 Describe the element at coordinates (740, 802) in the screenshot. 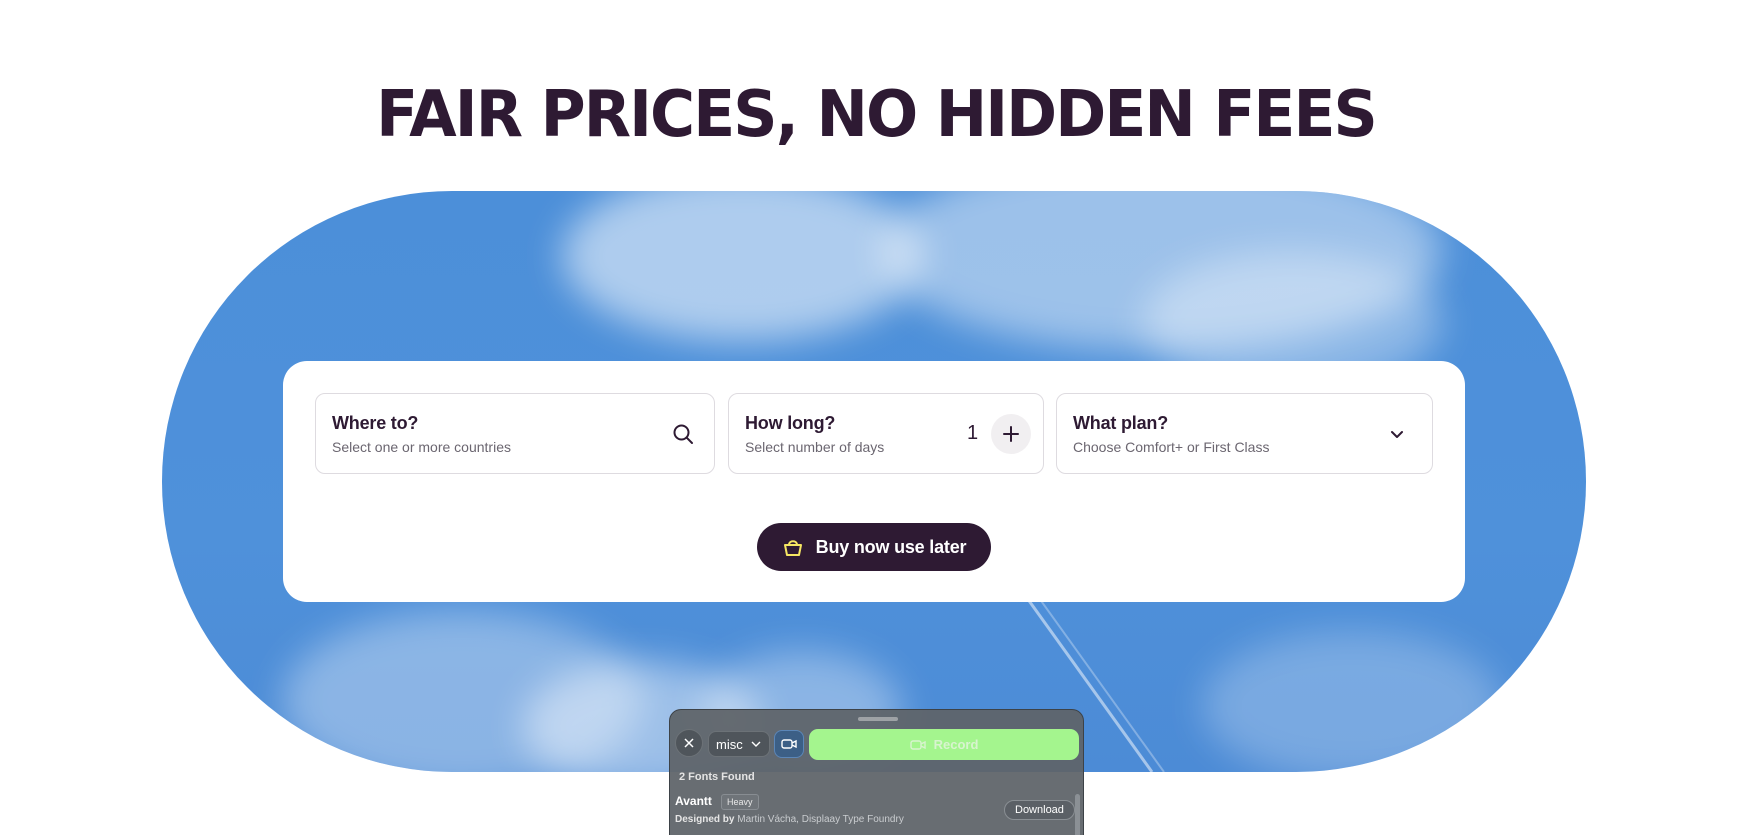

I see `font-weight-badge: Heavy` at that location.